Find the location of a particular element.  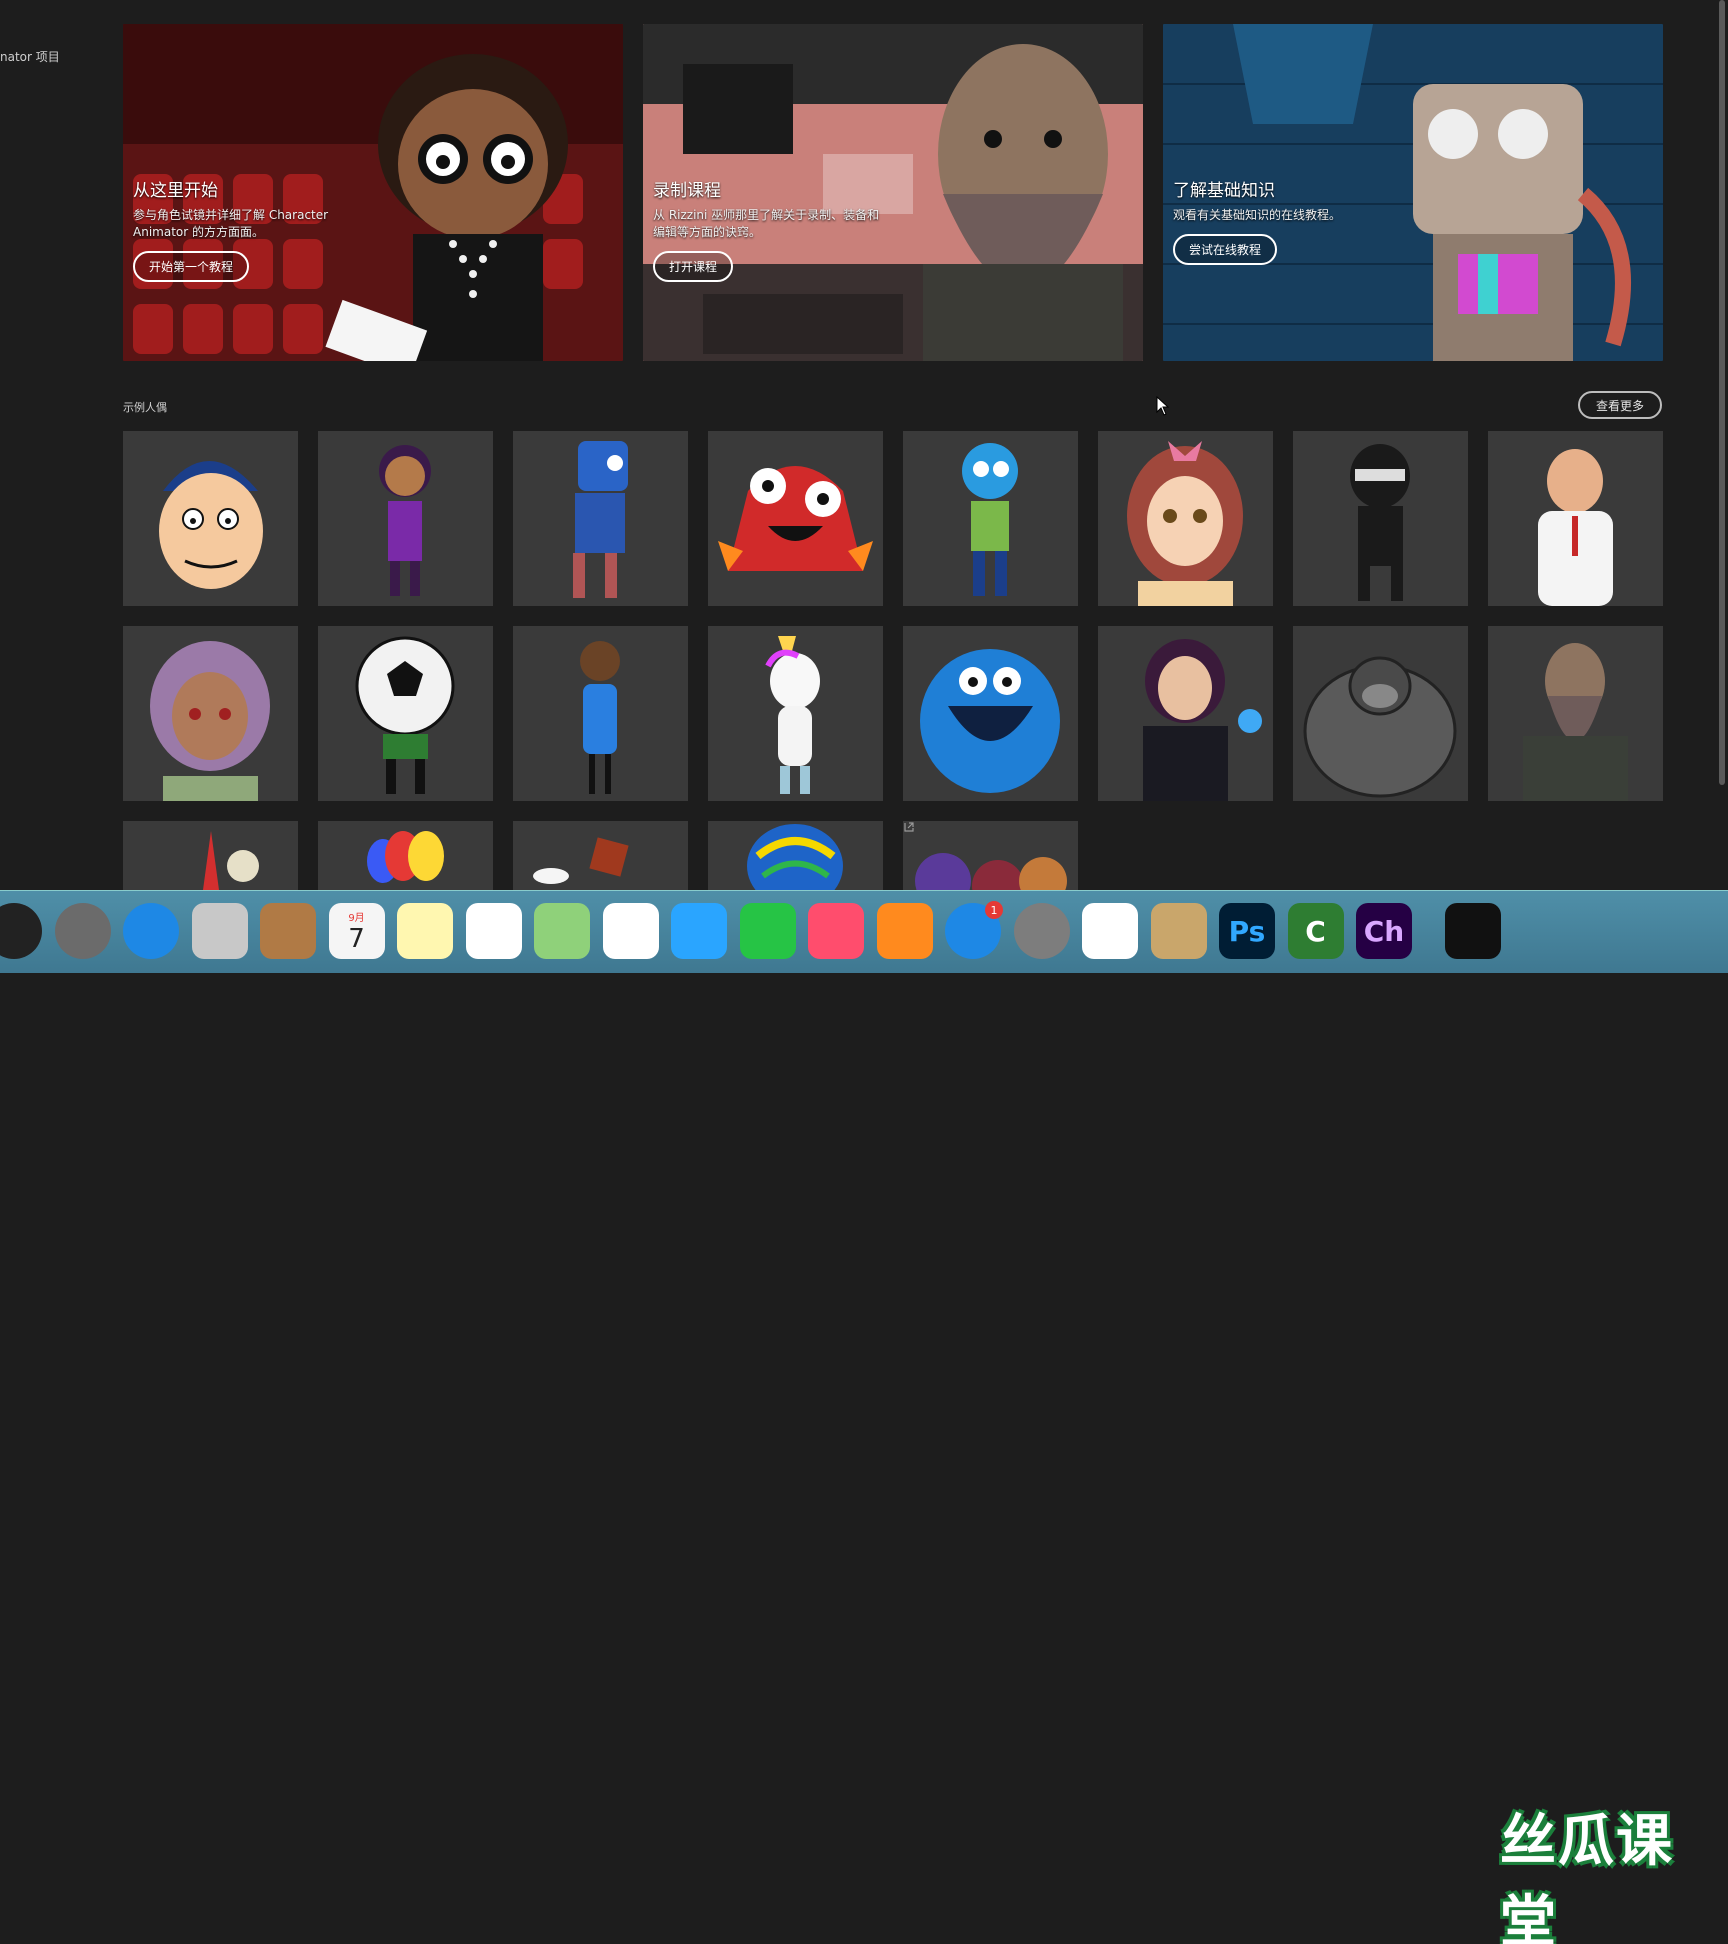

baidu-netdisk-icon-glyph is located at coordinates (1110, 931).